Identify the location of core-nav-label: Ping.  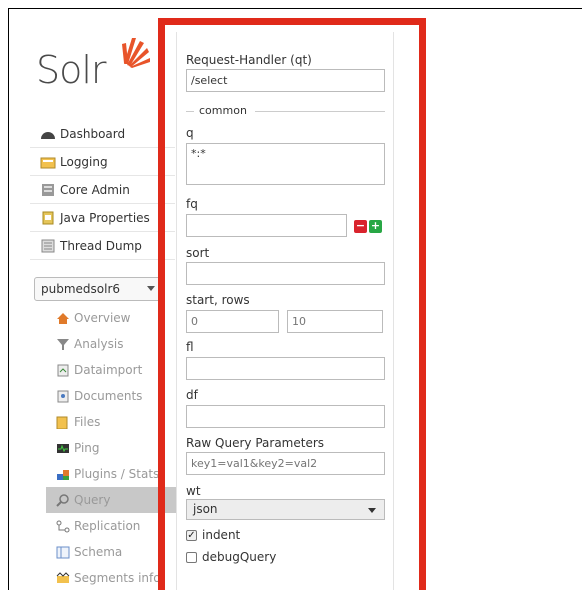
(87, 448).